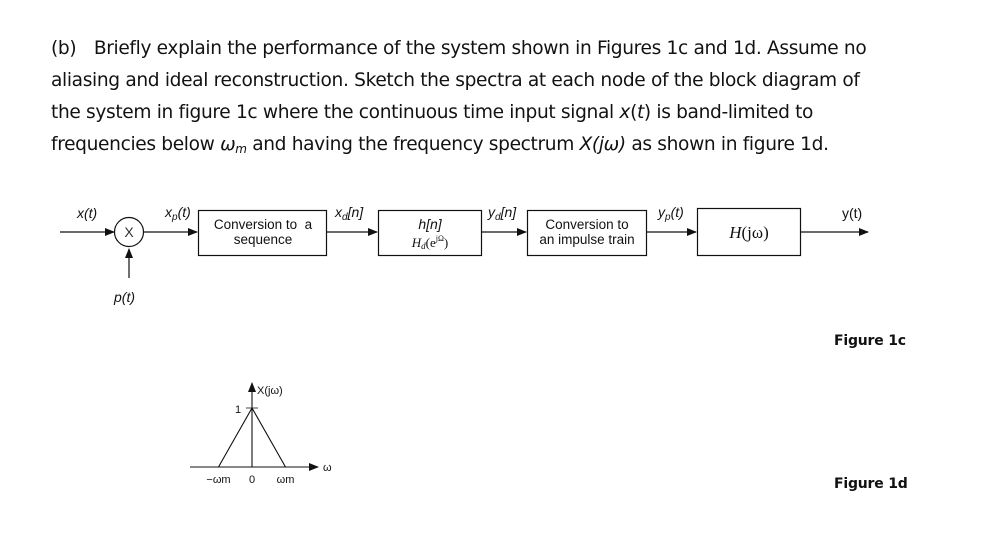  What do you see at coordinates (252, 480) in the screenshot?
I see `tick-label-zero: 0` at bounding box center [252, 480].